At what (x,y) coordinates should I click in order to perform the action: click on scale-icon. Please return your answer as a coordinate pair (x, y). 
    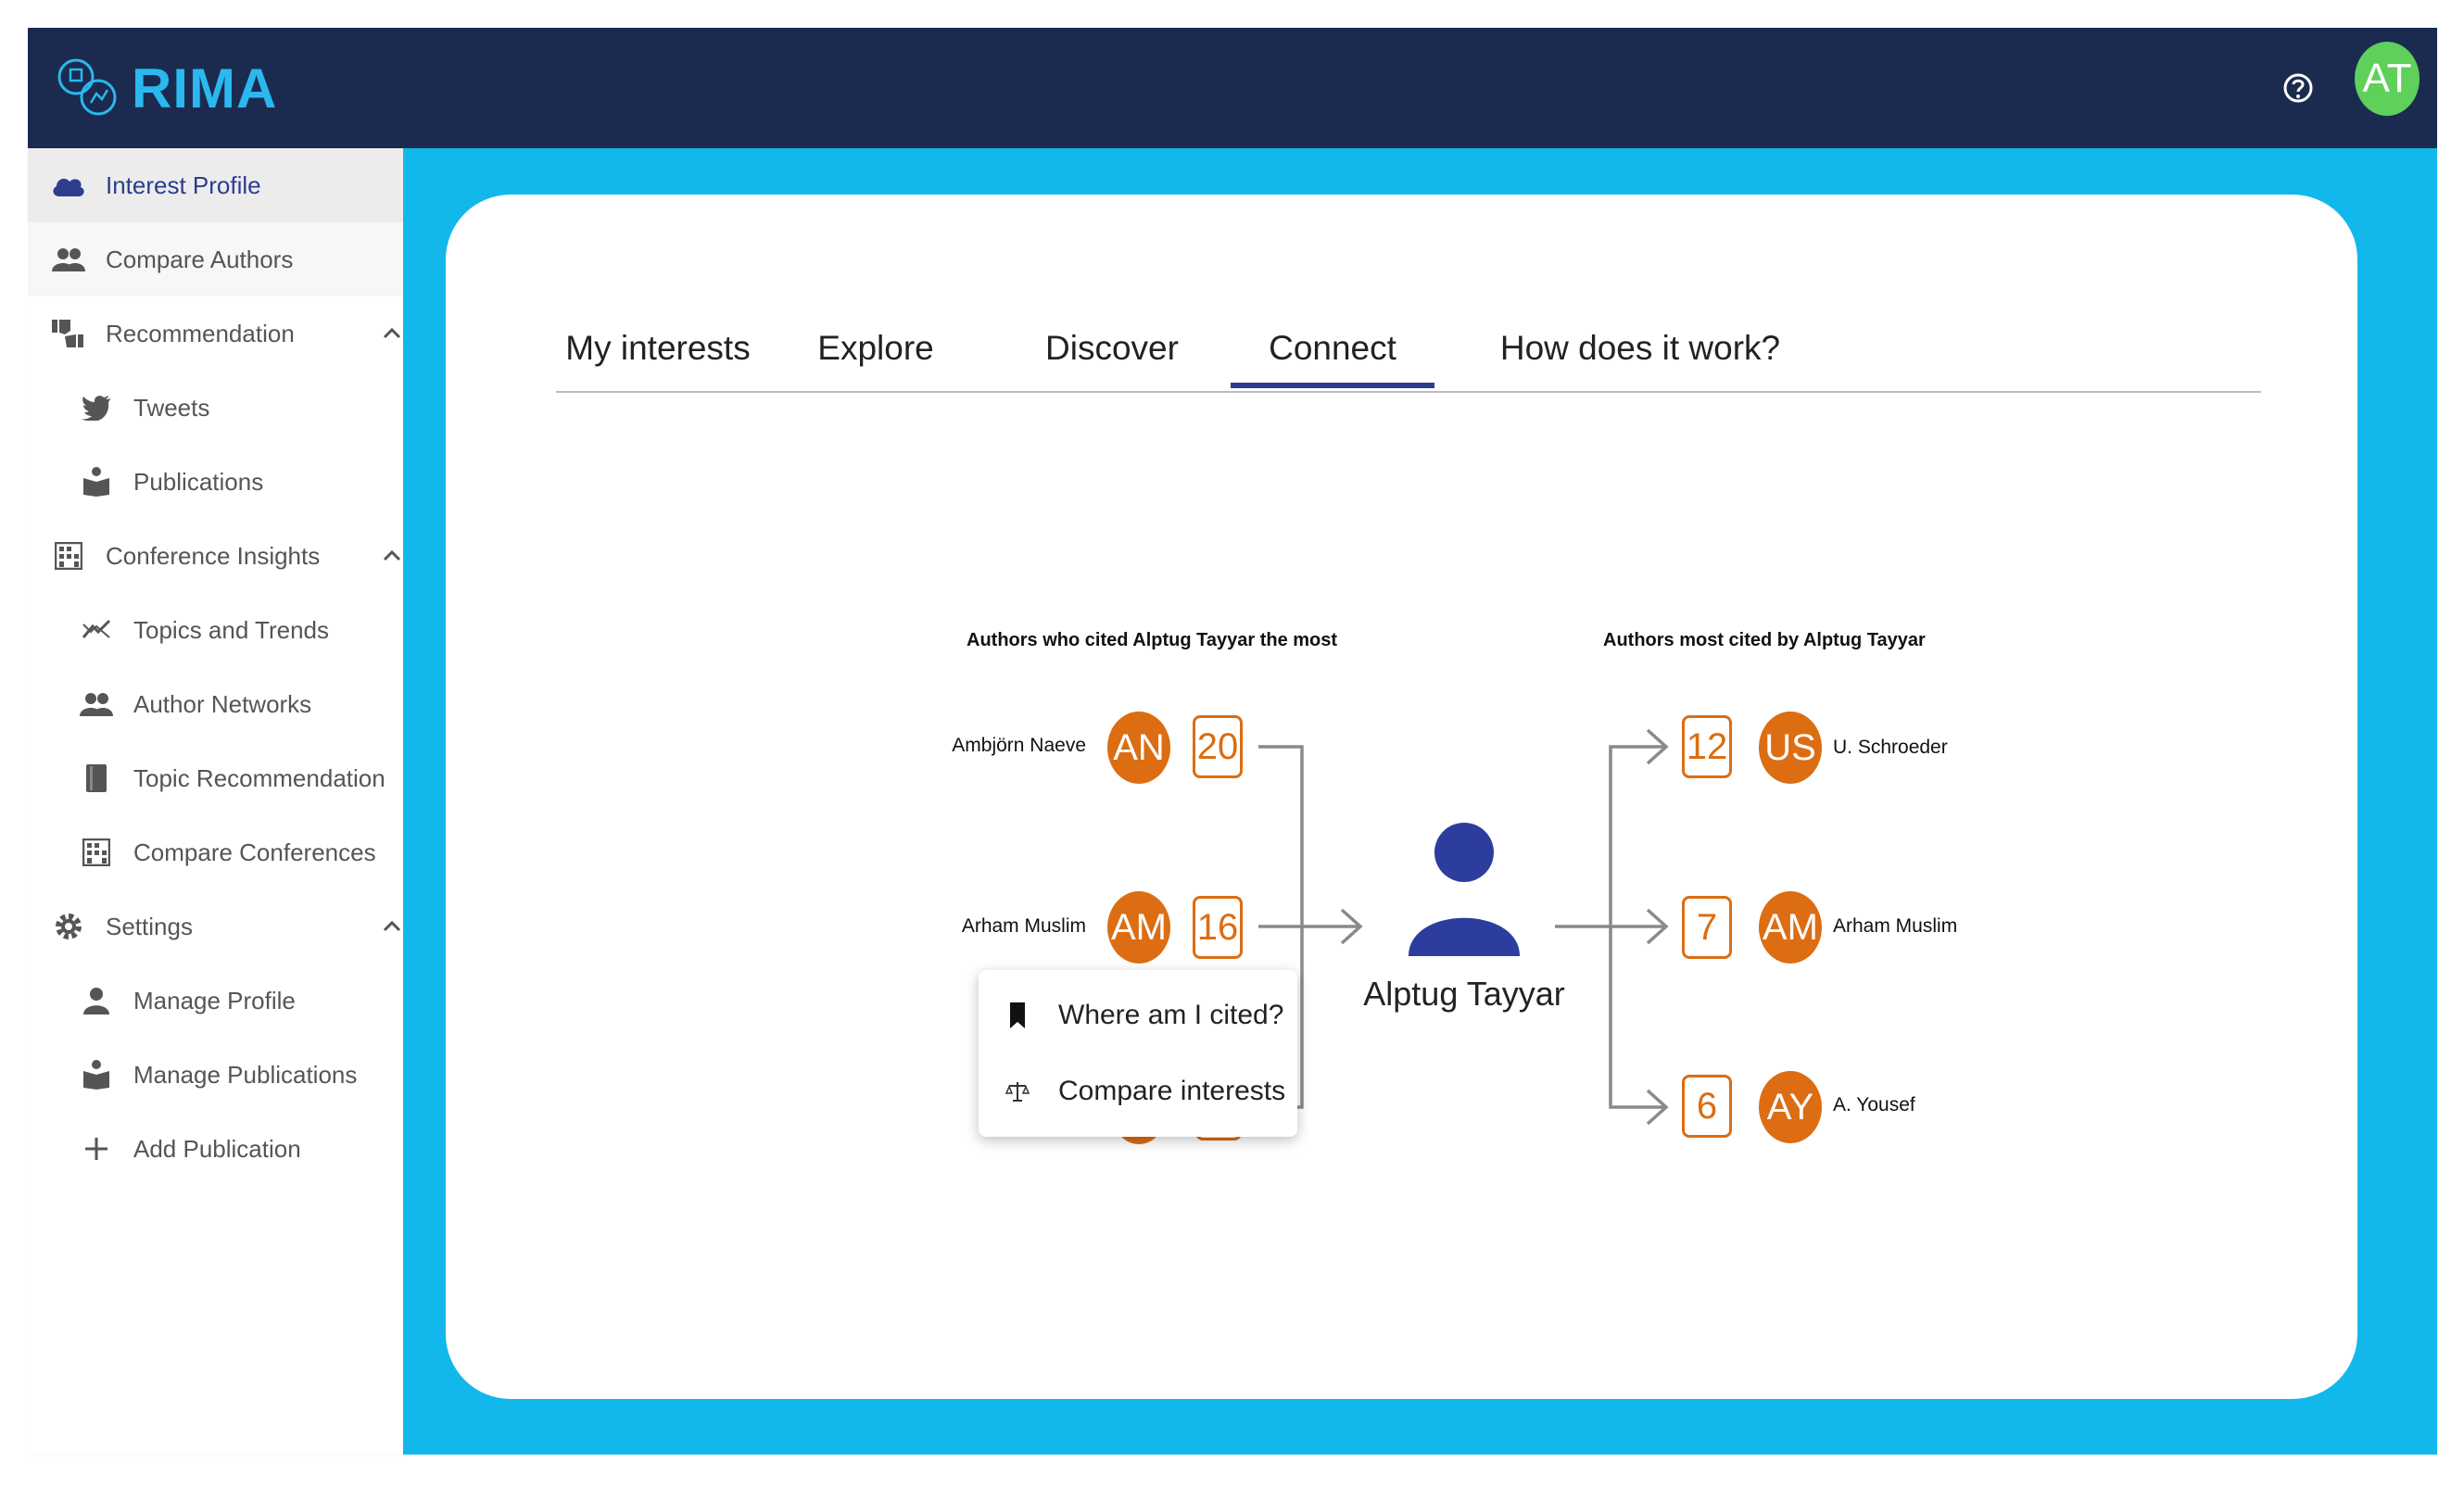
    Looking at the image, I should click on (1018, 1091).